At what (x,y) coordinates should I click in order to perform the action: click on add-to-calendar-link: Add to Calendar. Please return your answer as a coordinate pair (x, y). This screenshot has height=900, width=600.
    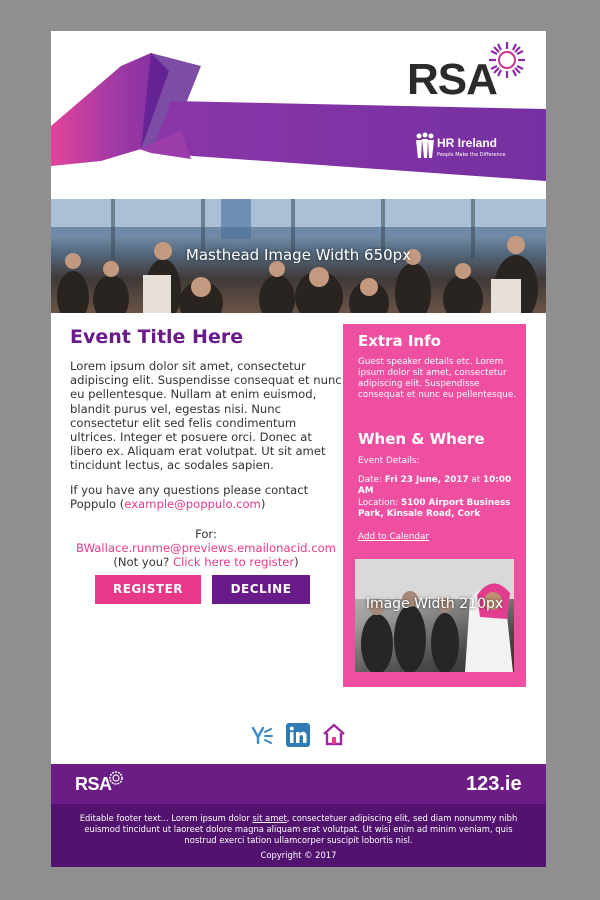
    Looking at the image, I should click on (393, 537).